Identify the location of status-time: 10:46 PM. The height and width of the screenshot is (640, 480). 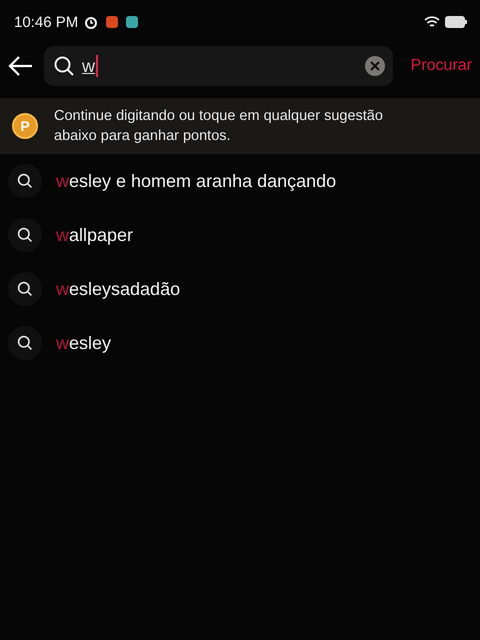
(46, 22).